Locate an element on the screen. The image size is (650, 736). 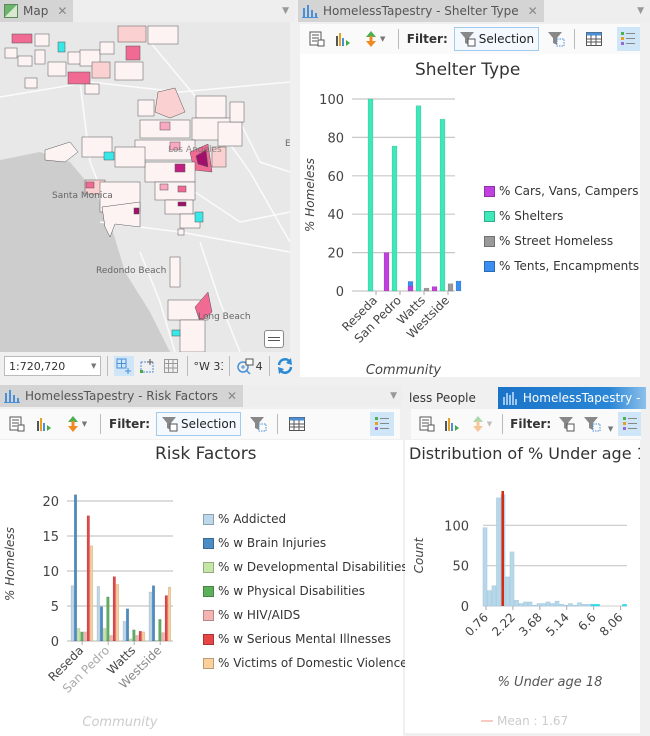
tab-map: Map ✕ is located at coordinates (37, 11).